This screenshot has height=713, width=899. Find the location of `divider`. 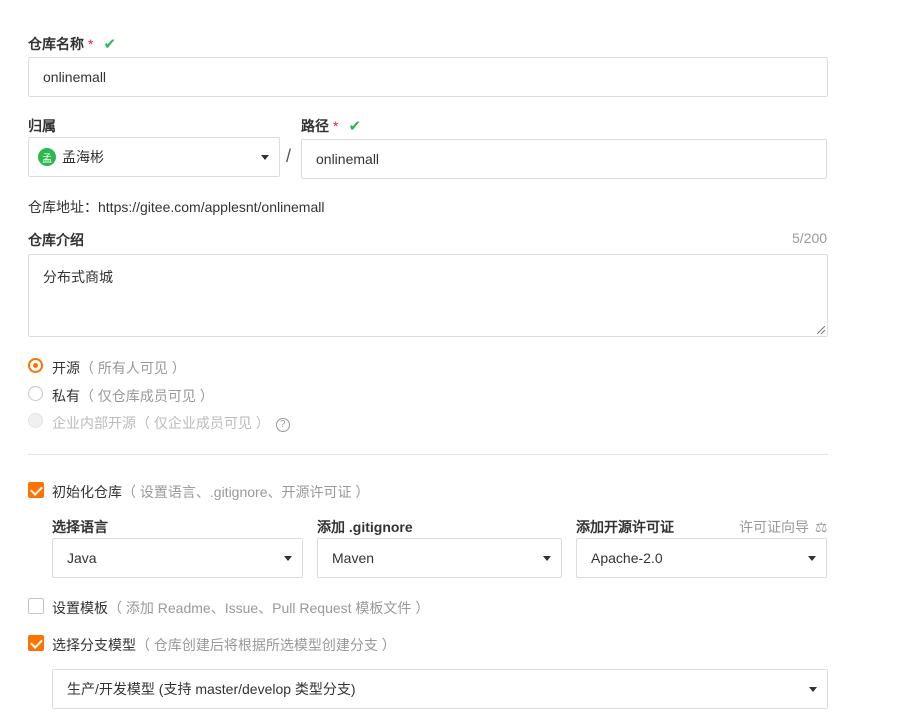

divider is located at coordinates (428, 454).